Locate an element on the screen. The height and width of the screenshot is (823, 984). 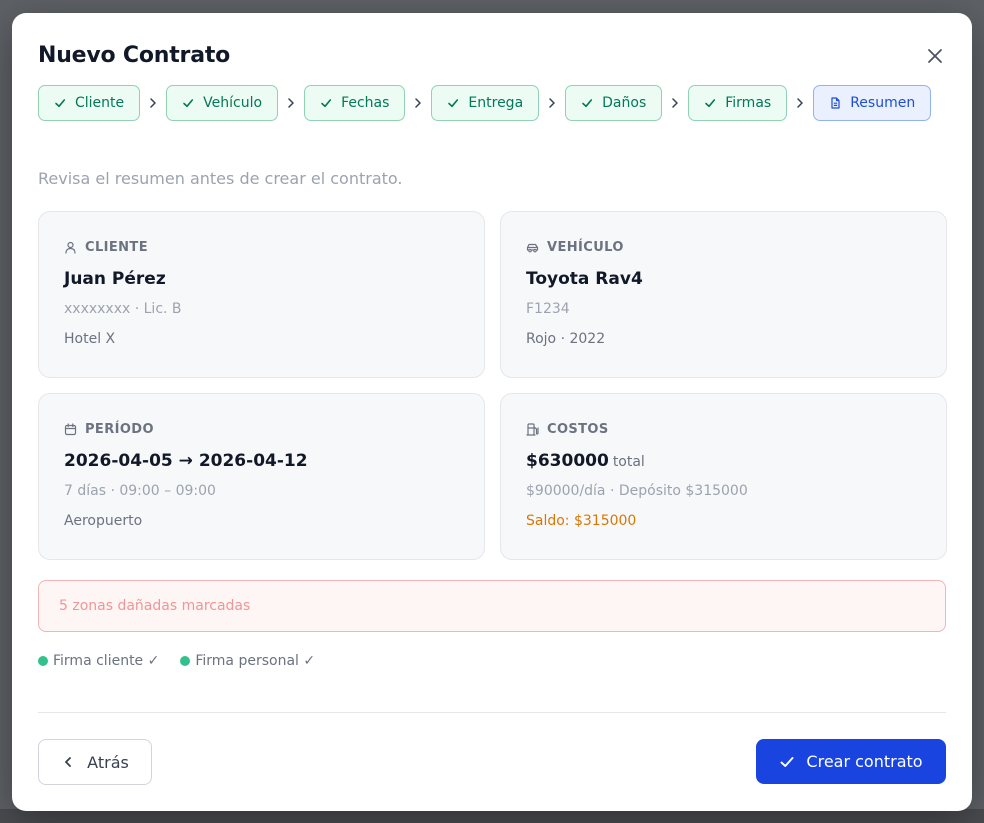
signature-client: Firma cliente ✓ is located at coordinates (98, 661).